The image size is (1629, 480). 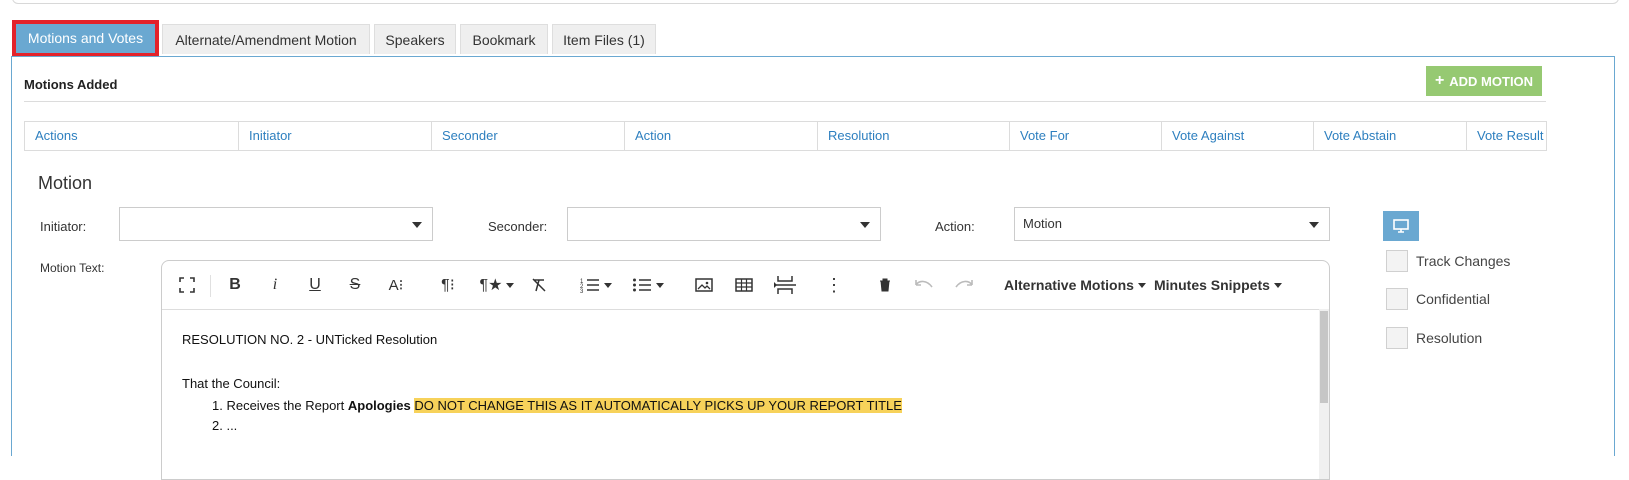 What do you see at coordinates (448, 285) in the screenshot?
I see `paragraph-format-icon: ¶⁝` at bounding box center [448, 285].